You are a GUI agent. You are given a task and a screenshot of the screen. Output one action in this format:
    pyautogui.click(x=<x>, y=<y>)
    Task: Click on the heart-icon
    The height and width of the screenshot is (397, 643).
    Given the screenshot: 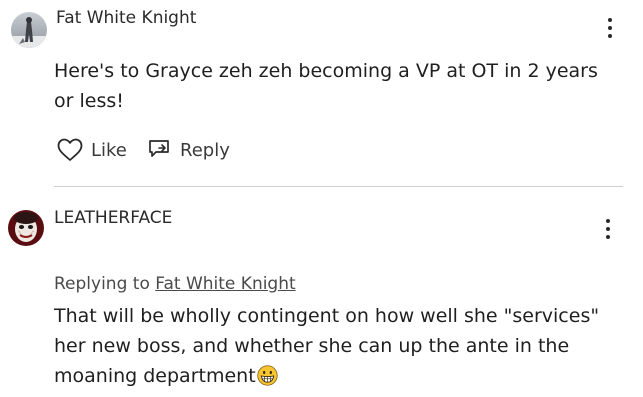 What is the action you would take?
    pyautogui.click(x=70, y=149)
    